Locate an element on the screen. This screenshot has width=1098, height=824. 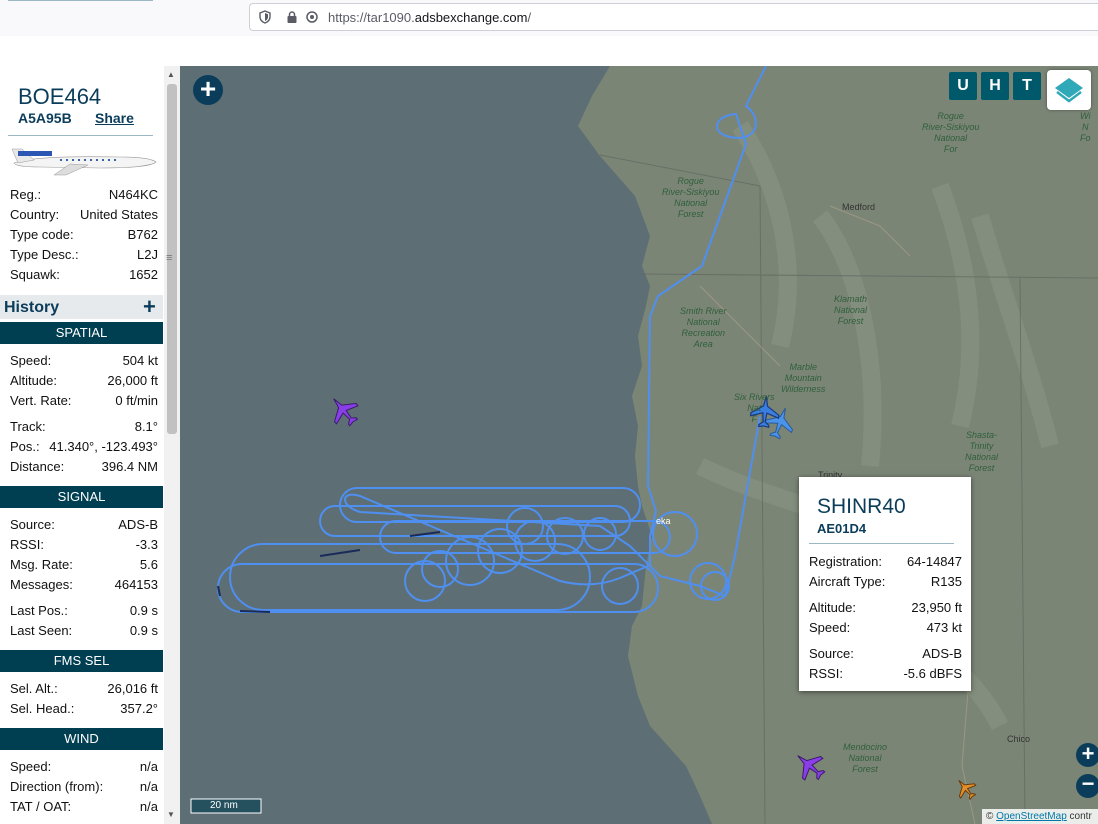
place-klamath: Klamath National Forest is located at coordinates (851, 310).